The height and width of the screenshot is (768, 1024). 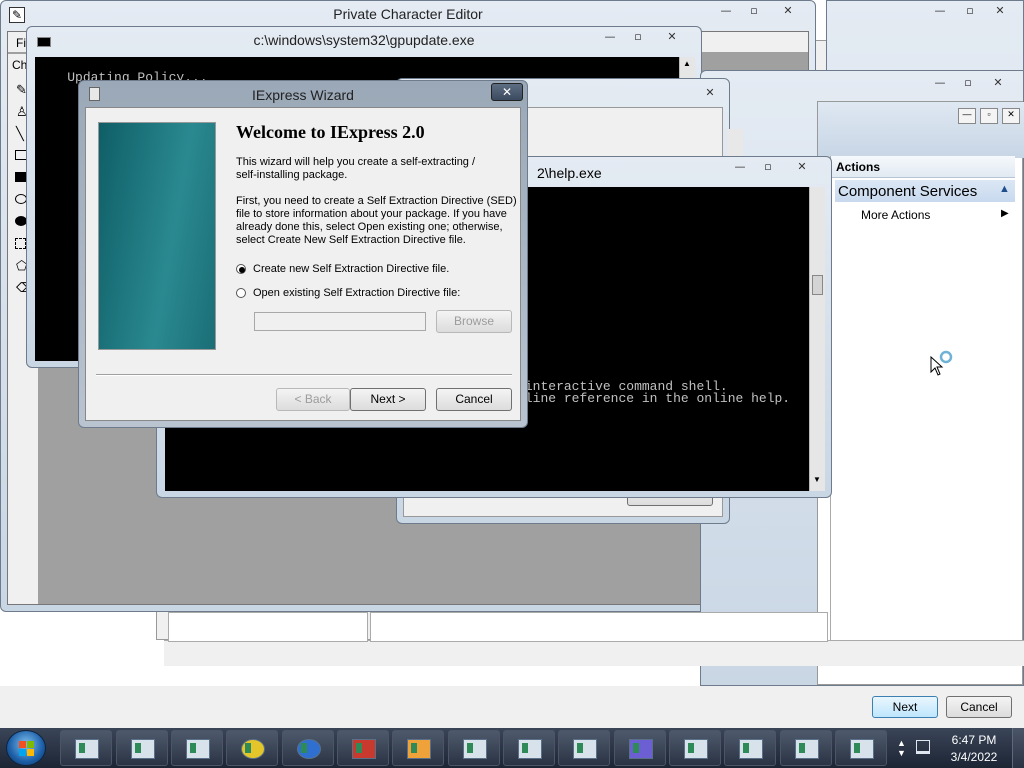 I want to click on info-icon, so click(x=309, y=749).